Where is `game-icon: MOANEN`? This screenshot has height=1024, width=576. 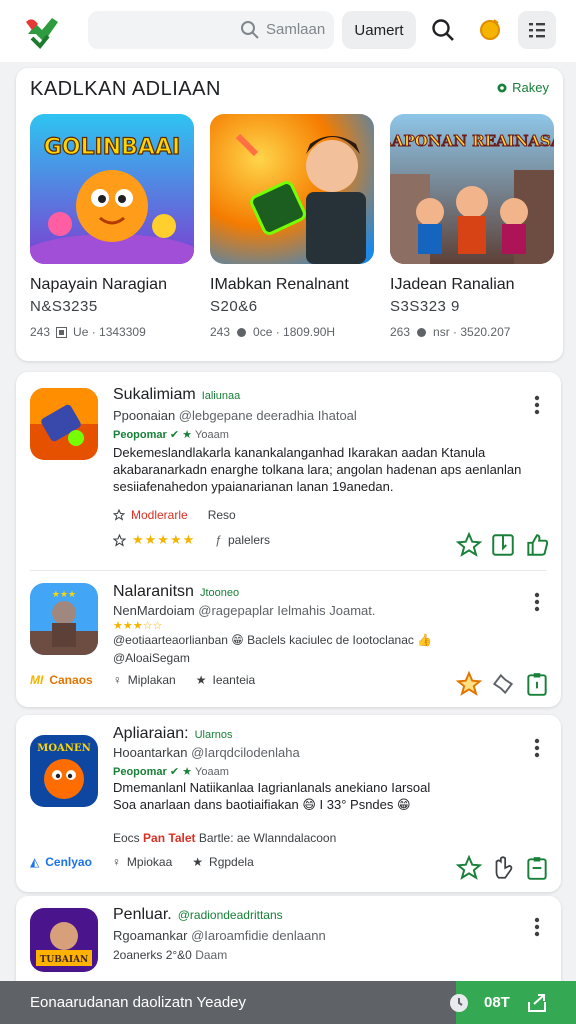
game-icon: MOANEN is located at coordinates (64, 771).